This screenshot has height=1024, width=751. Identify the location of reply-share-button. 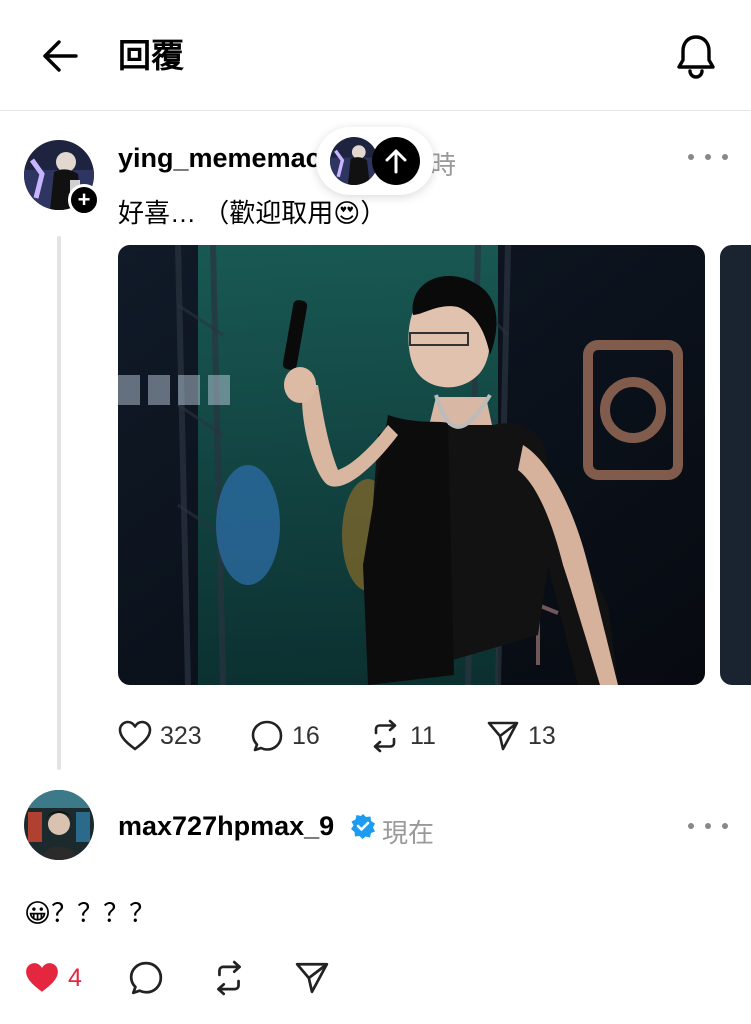
(312, 978).